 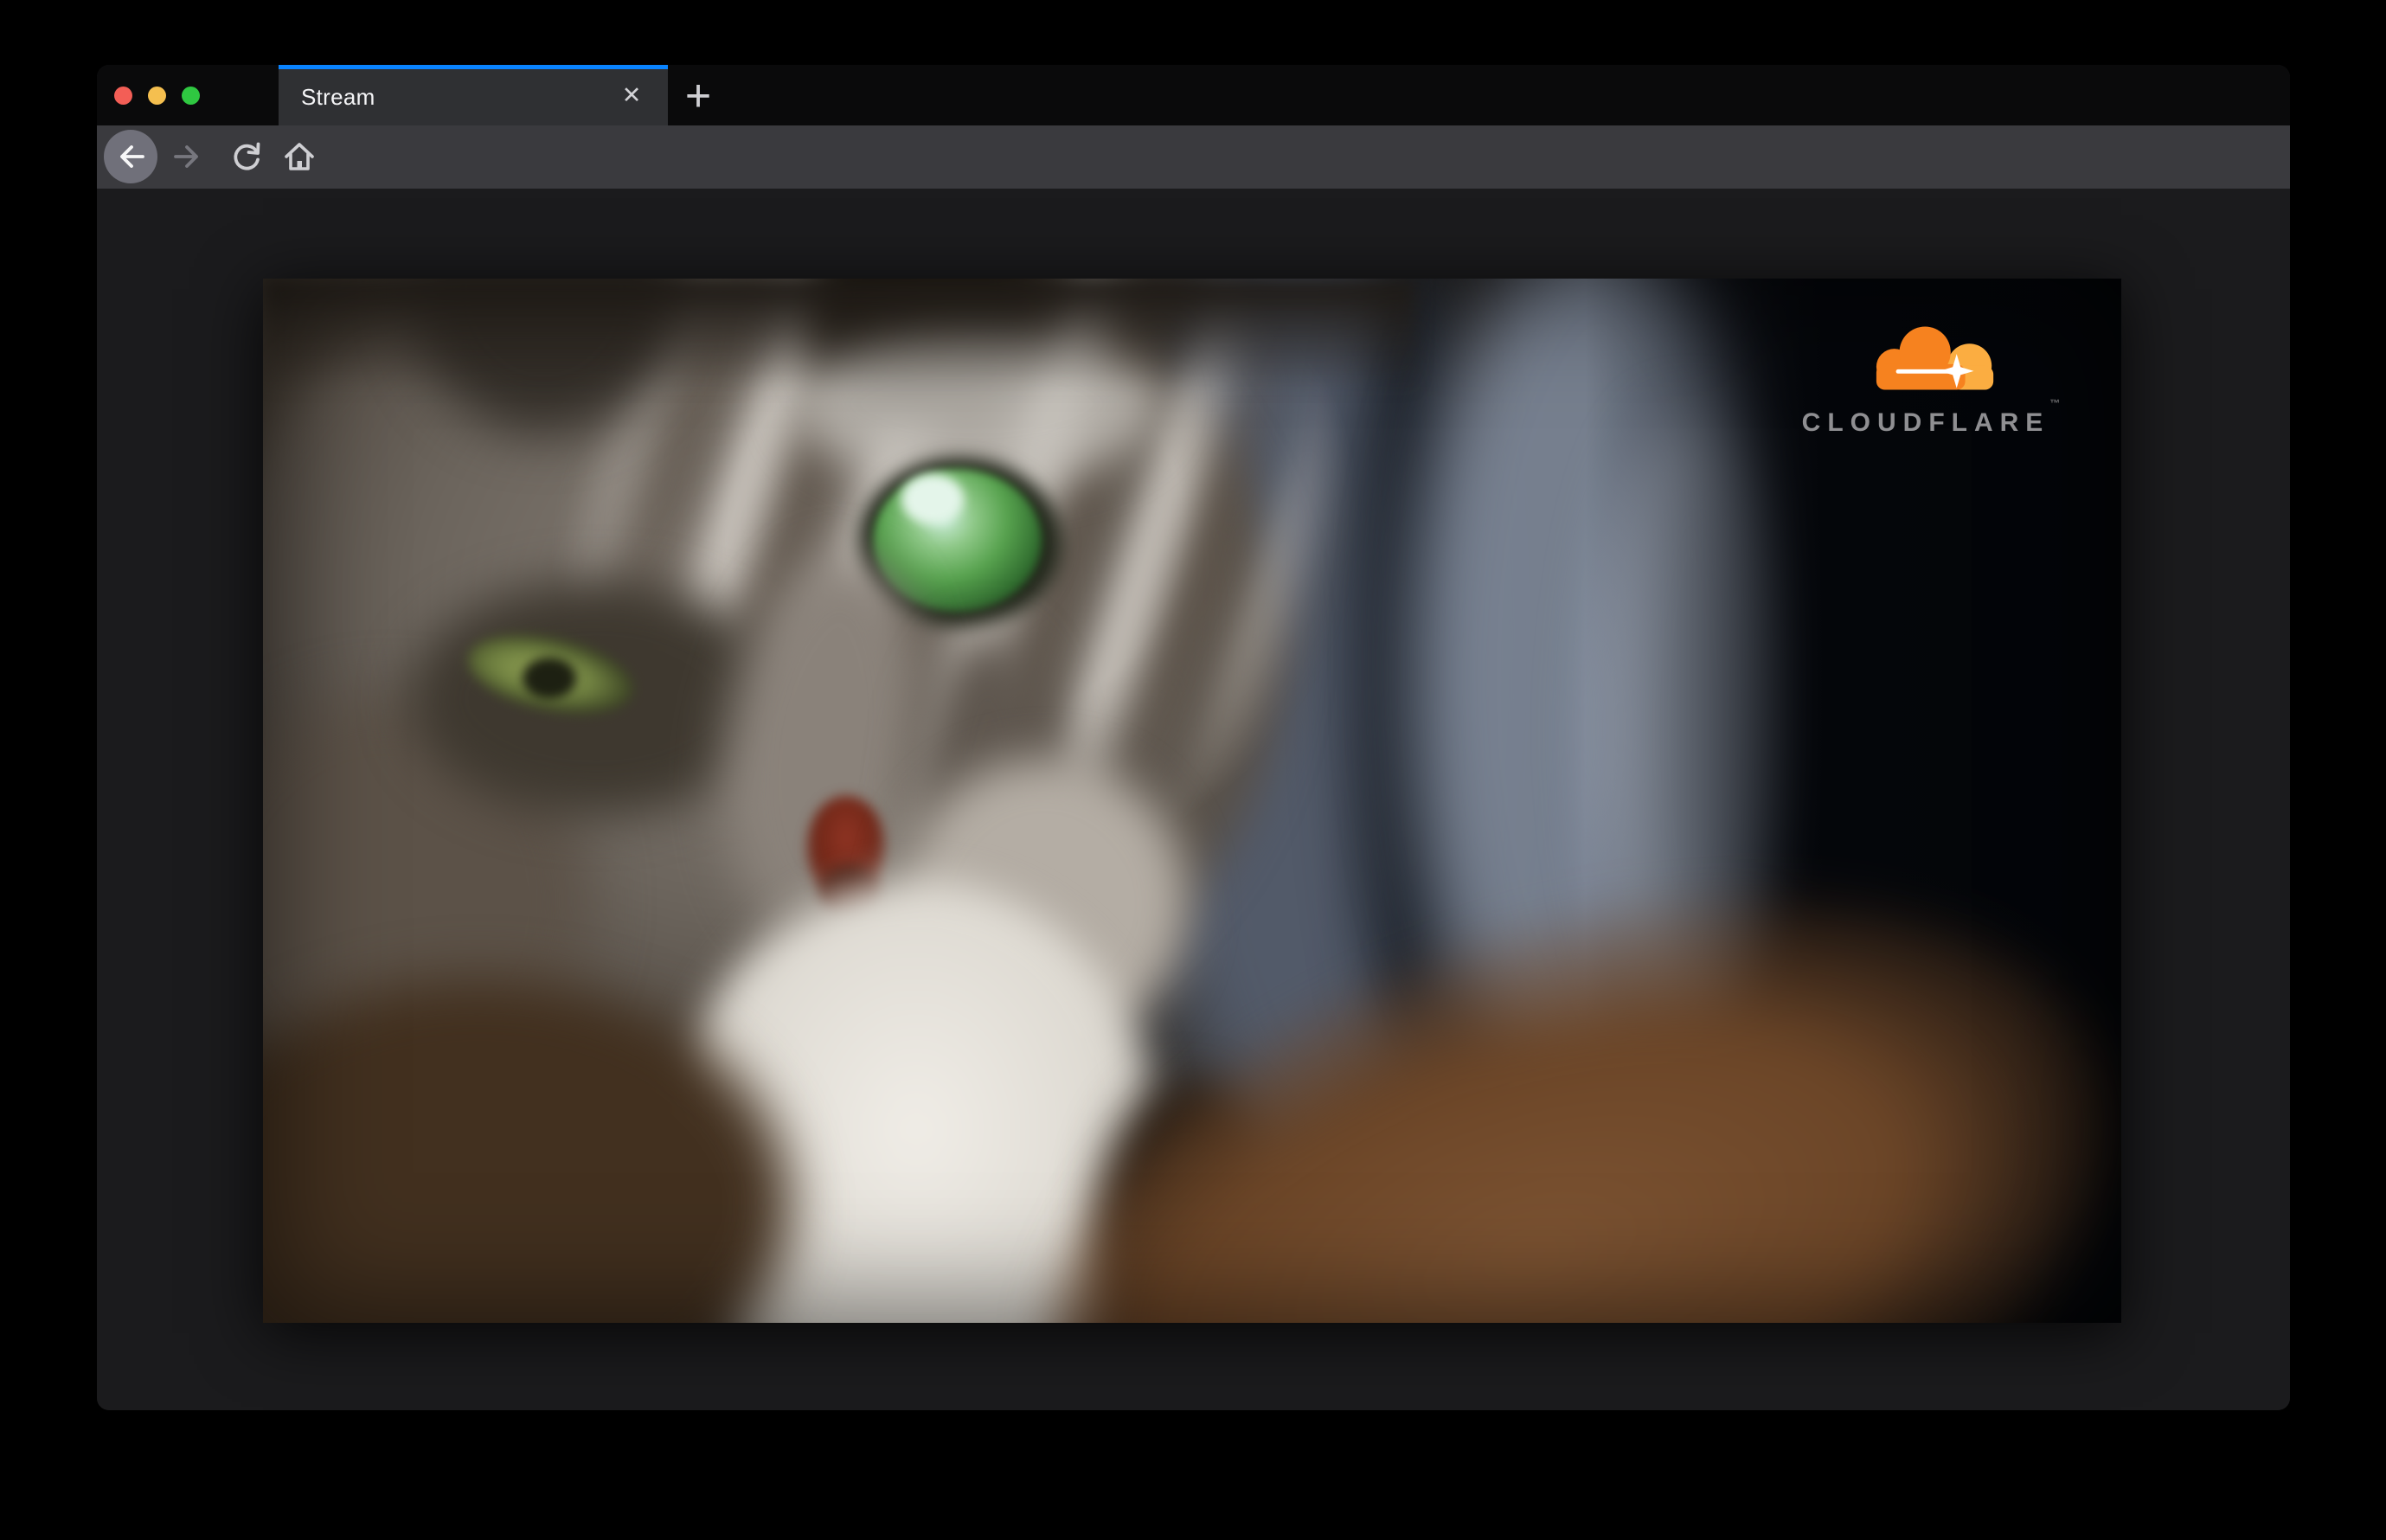 I want to click on reload-button, so click(x=246, y=156).